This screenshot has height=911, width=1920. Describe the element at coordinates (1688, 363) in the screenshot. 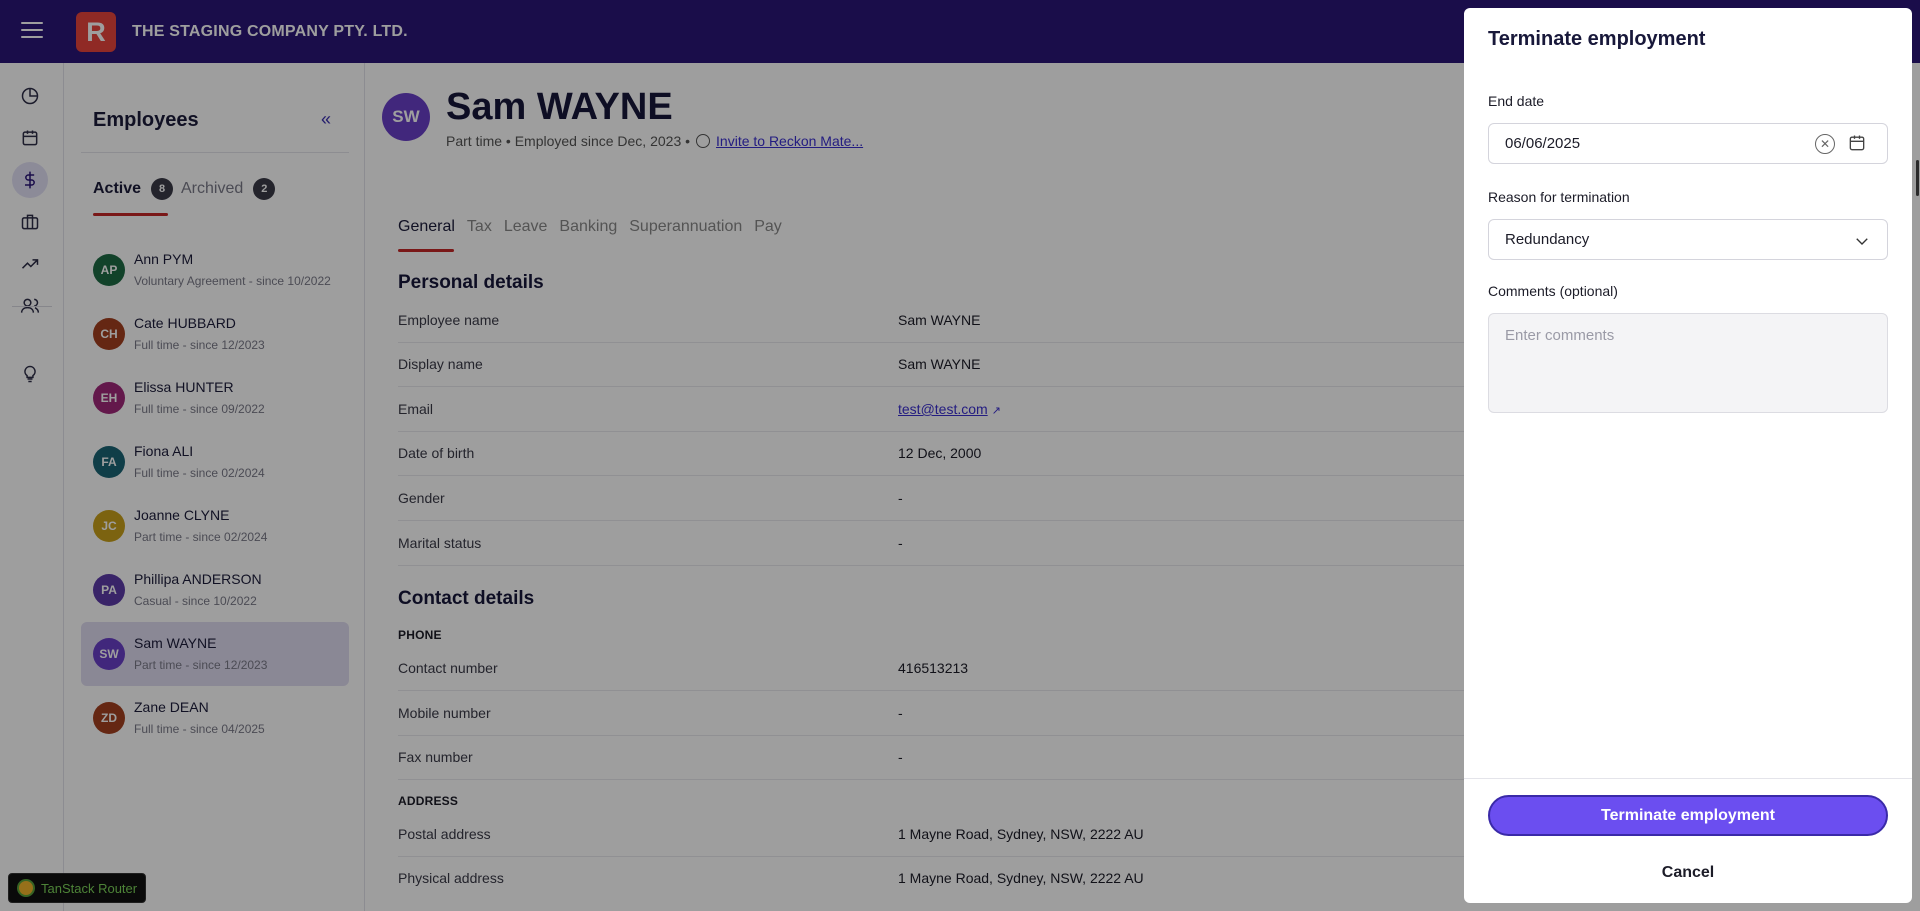

I see `comments-textarea: Enter comments` at that location.